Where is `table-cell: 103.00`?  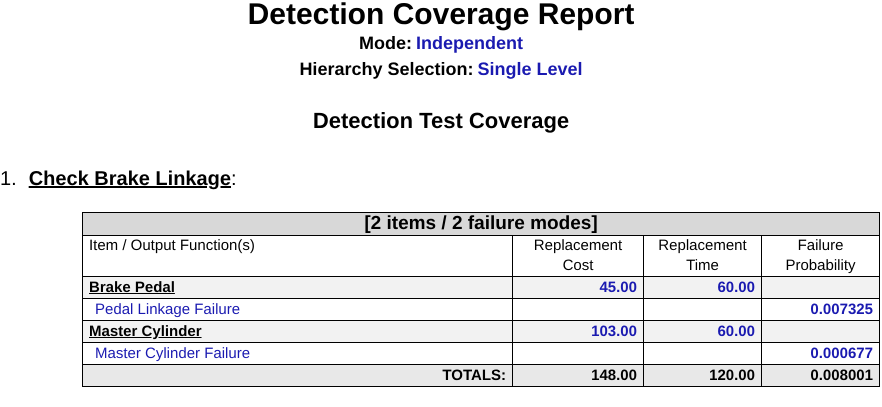 table-cell: 103.00 is located at coordinates (614, 331).